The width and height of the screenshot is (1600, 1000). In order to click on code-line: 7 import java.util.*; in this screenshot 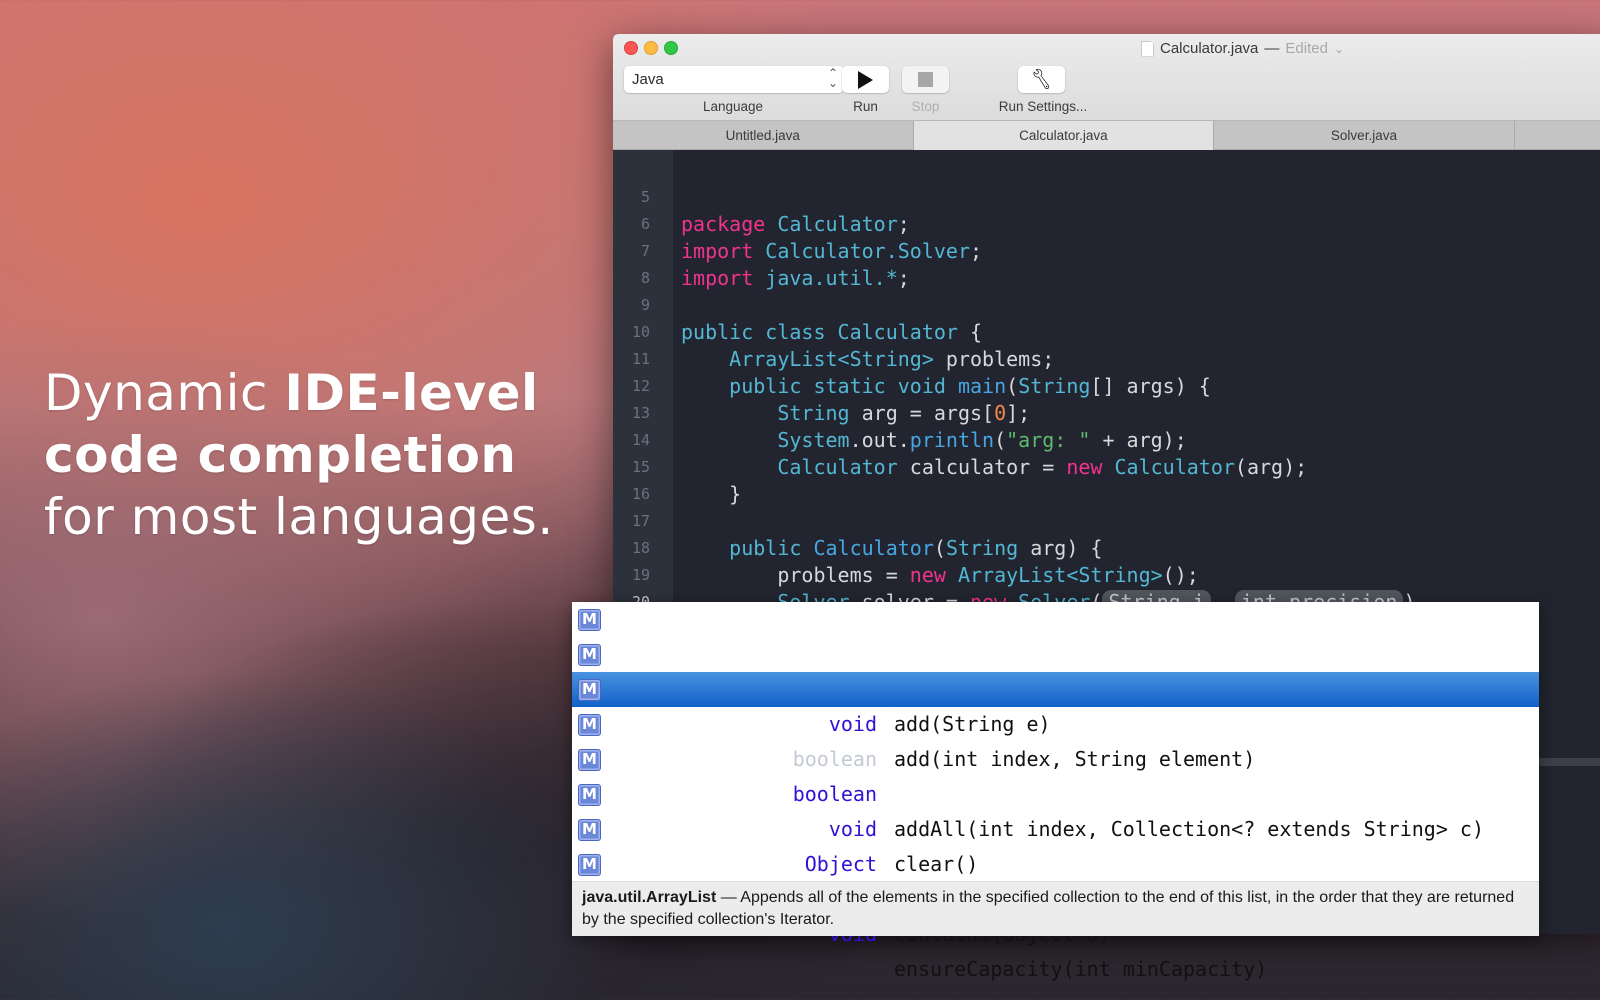, I will do `click(1106, 250)`.